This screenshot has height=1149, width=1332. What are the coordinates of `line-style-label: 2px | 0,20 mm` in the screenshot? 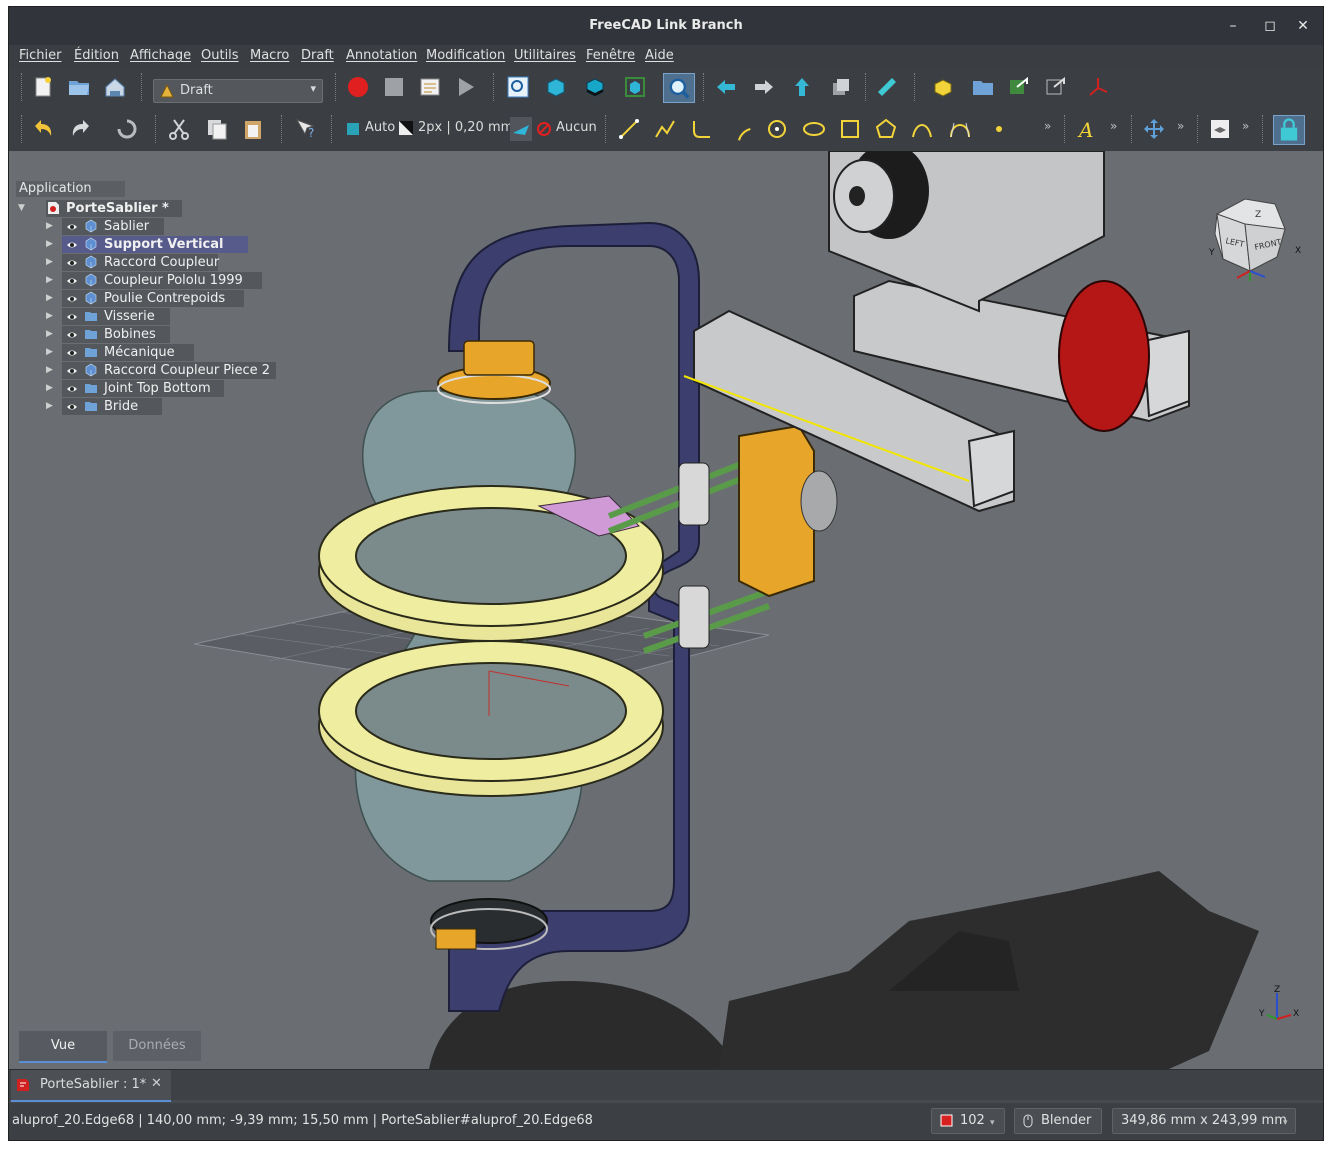 It's located at (465, 127).